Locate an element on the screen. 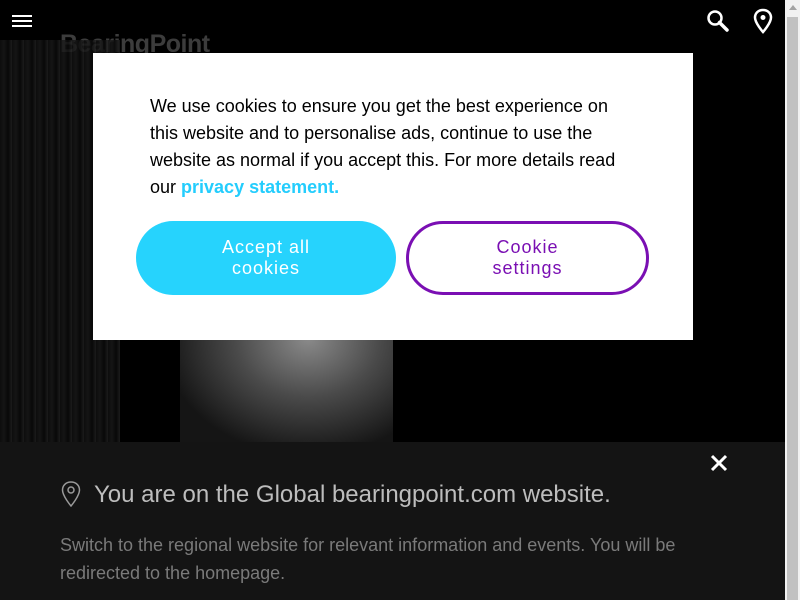 The height and width of the screenshot is (600, 800). close-icon is located at coordinates (719, 463).